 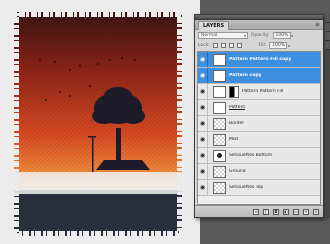 I want to click on link-icon: ∞, so click(x=256, y=211).